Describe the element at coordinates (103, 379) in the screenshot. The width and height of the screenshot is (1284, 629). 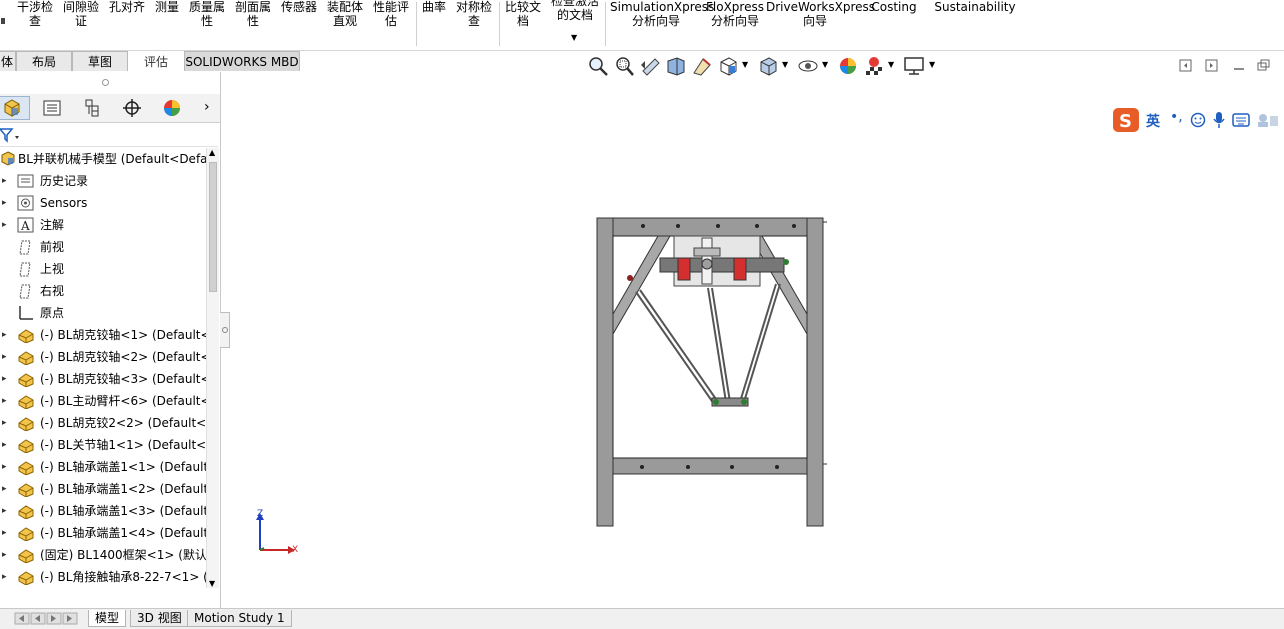
I see `tree-item-part: ▸ (-) BL胡克铰轴<3> (Default<` at that location.